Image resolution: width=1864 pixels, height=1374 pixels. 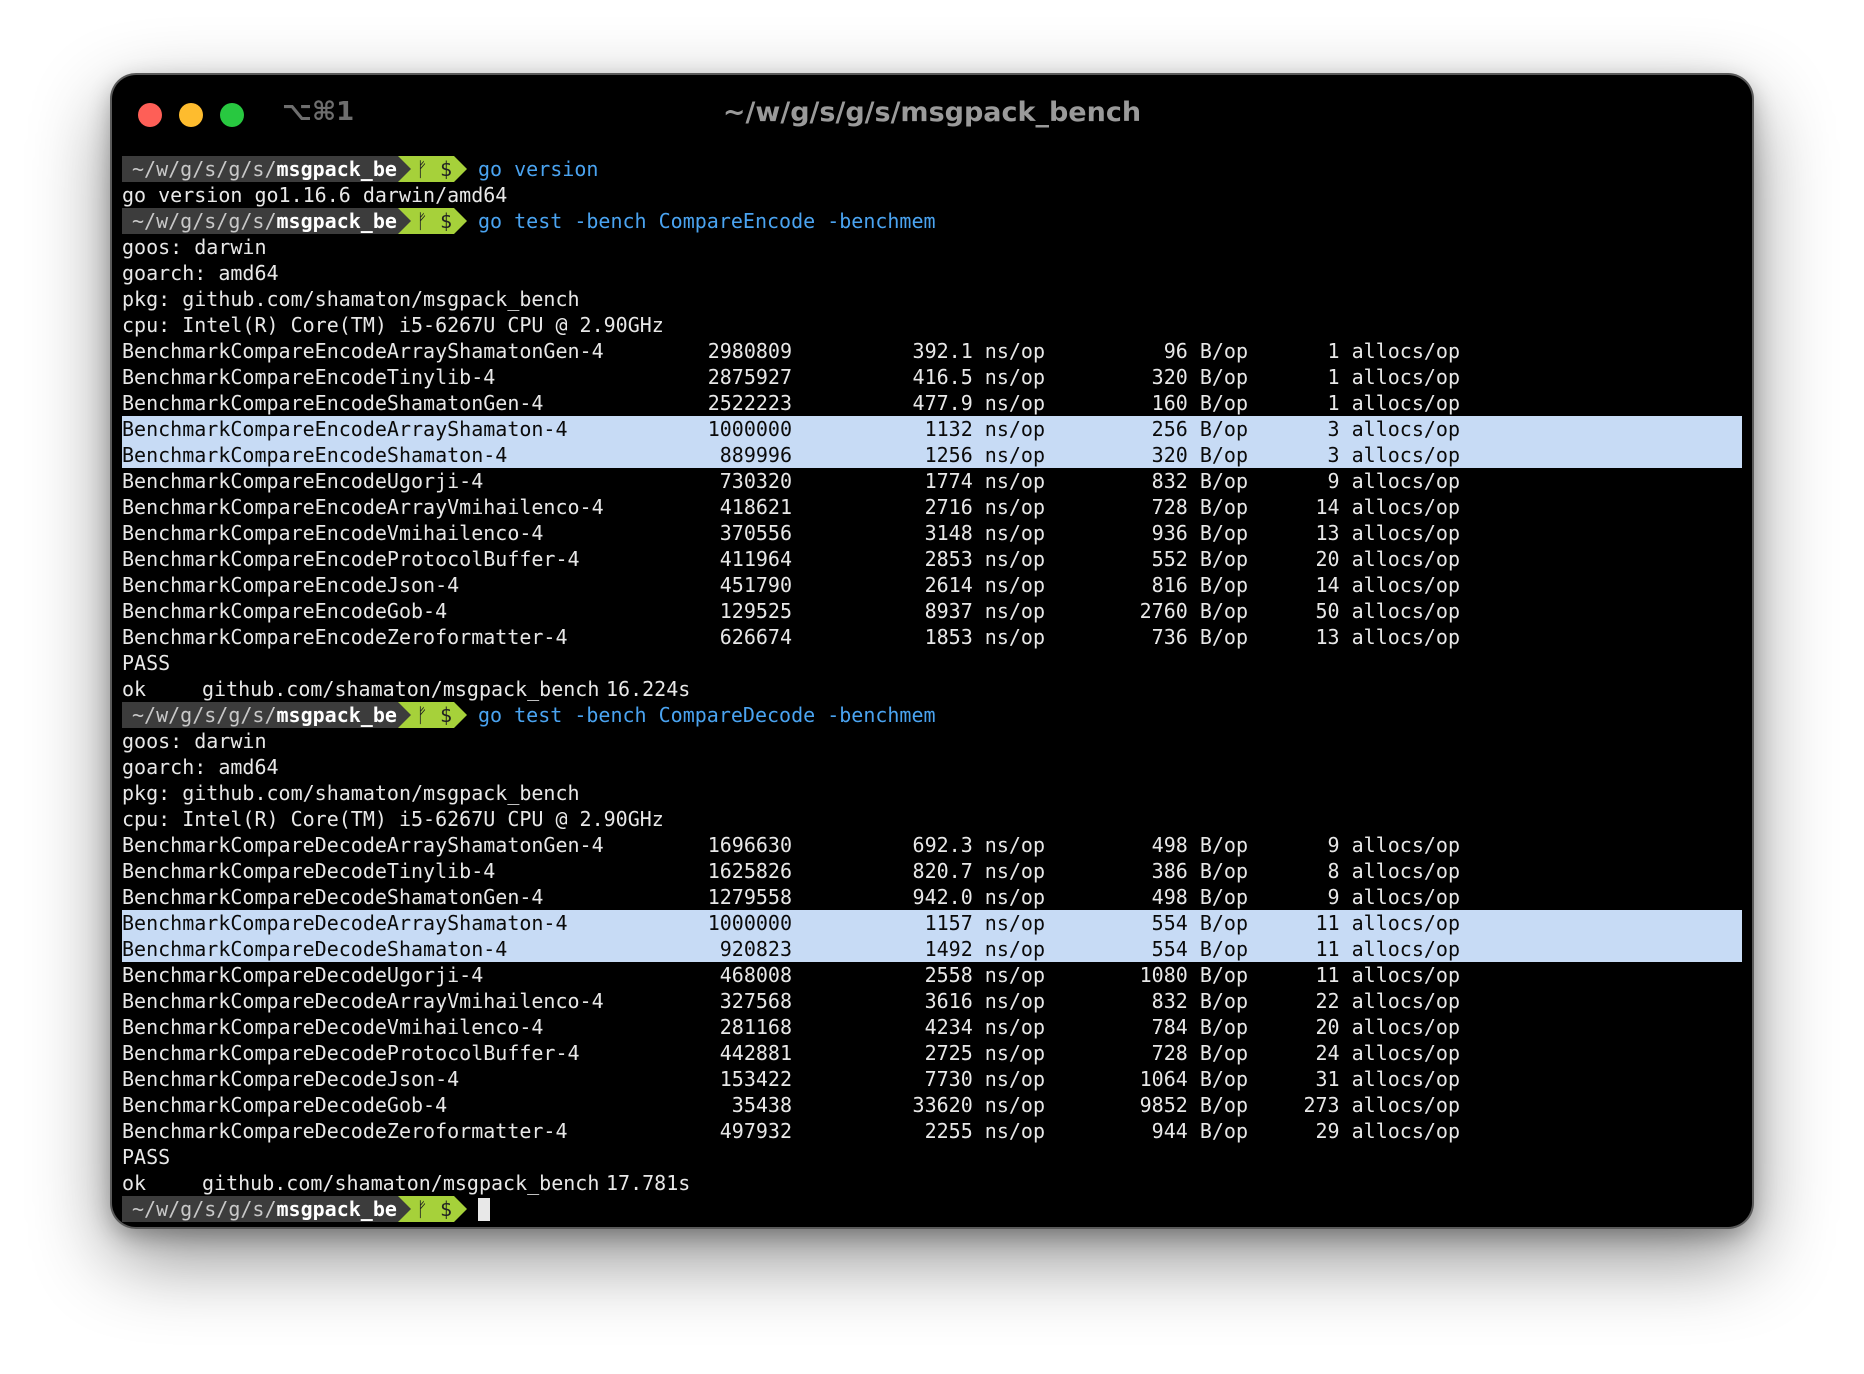 I want to click on benchmark-name: BenchmarkCompareEncodeZeroformatter-4, so click(x=345, y=637).